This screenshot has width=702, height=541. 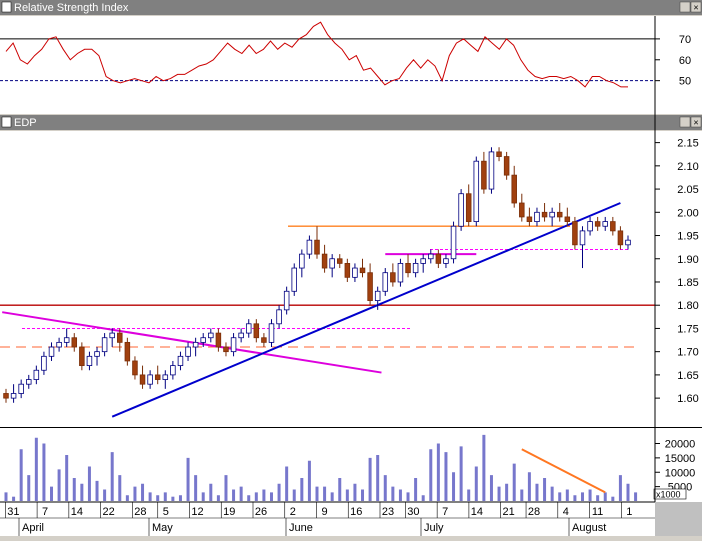 What do you see at coordinates (629, 512) in the screenshot?
I see `x-day-label: 1` at bounding box center [629, 512].